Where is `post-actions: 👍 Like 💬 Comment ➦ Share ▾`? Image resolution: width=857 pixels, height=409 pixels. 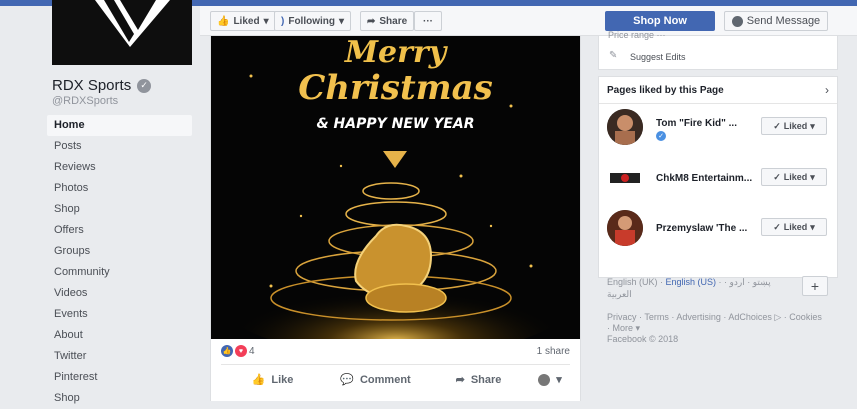 post-actions: 👍 Like 💬 Comment ➦ Share ▾ is located at coordinates (395, 379).